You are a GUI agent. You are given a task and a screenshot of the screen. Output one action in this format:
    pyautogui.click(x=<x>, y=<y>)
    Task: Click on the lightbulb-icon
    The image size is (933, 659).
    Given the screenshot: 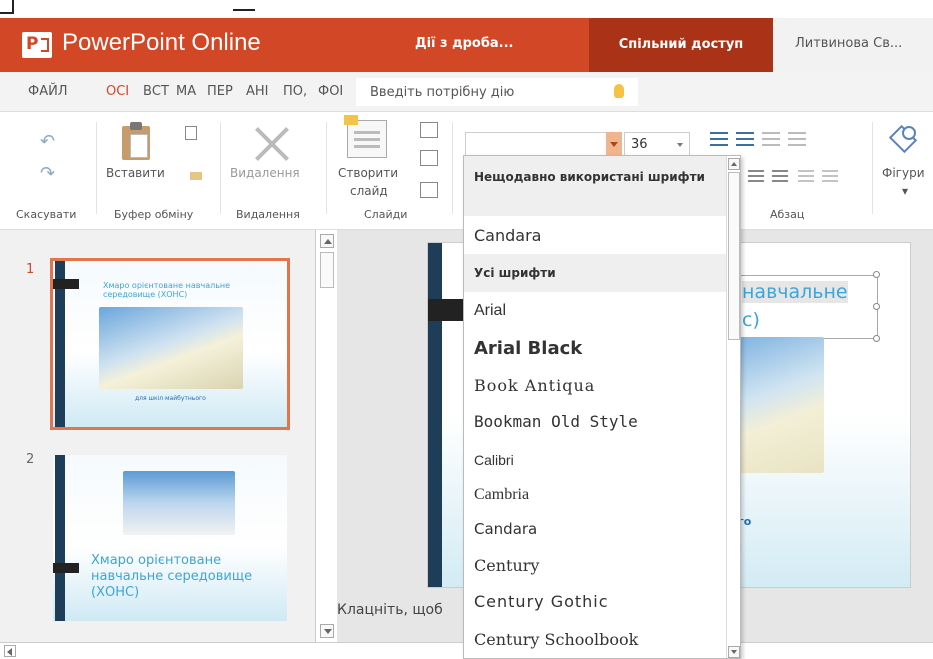 What is the action you would take?
    pyautogui.click(x=619, y=91)
    